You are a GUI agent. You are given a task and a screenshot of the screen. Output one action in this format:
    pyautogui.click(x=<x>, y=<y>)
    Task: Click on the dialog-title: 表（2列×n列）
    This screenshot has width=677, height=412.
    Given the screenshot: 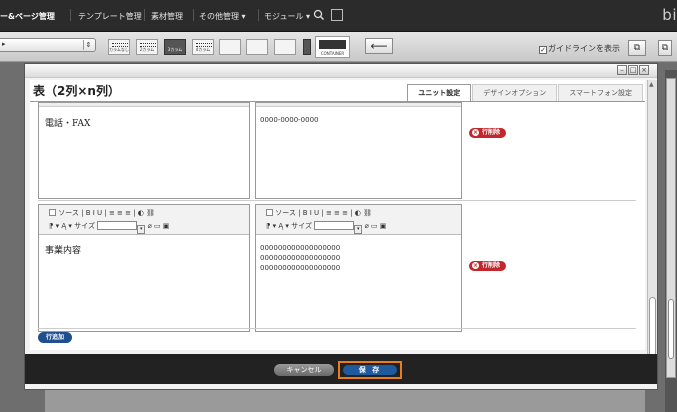 What is the action you would take?
    pyautogui.click(x=76, y=91)
    